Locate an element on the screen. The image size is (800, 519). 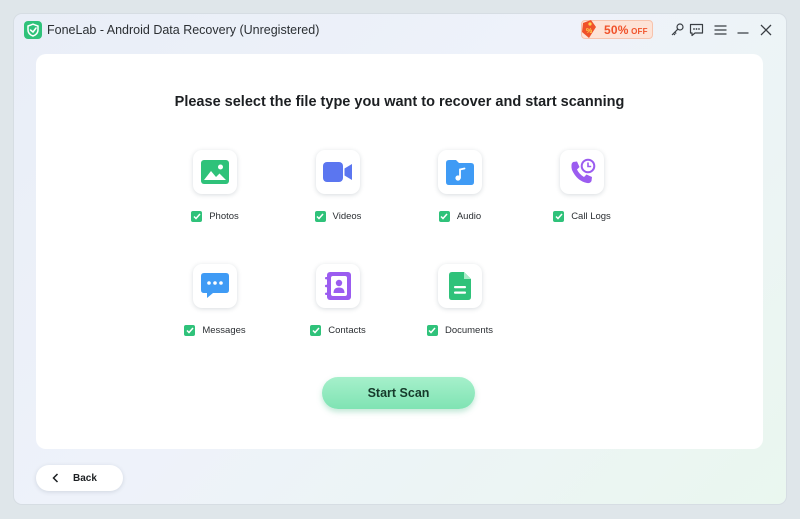
documents-icon is located at coordinates (460, 286).